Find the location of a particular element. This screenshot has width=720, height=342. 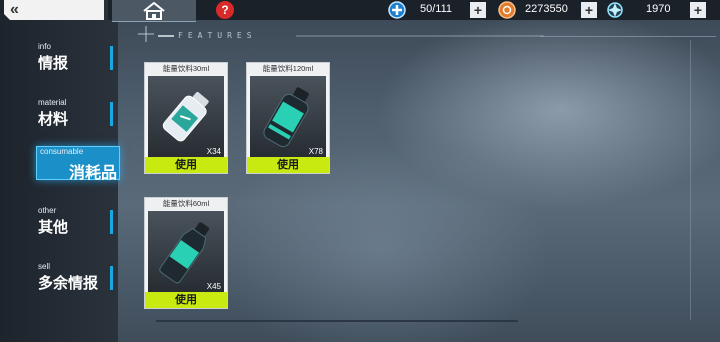

back-button: « is located at coordinates (54, 10).